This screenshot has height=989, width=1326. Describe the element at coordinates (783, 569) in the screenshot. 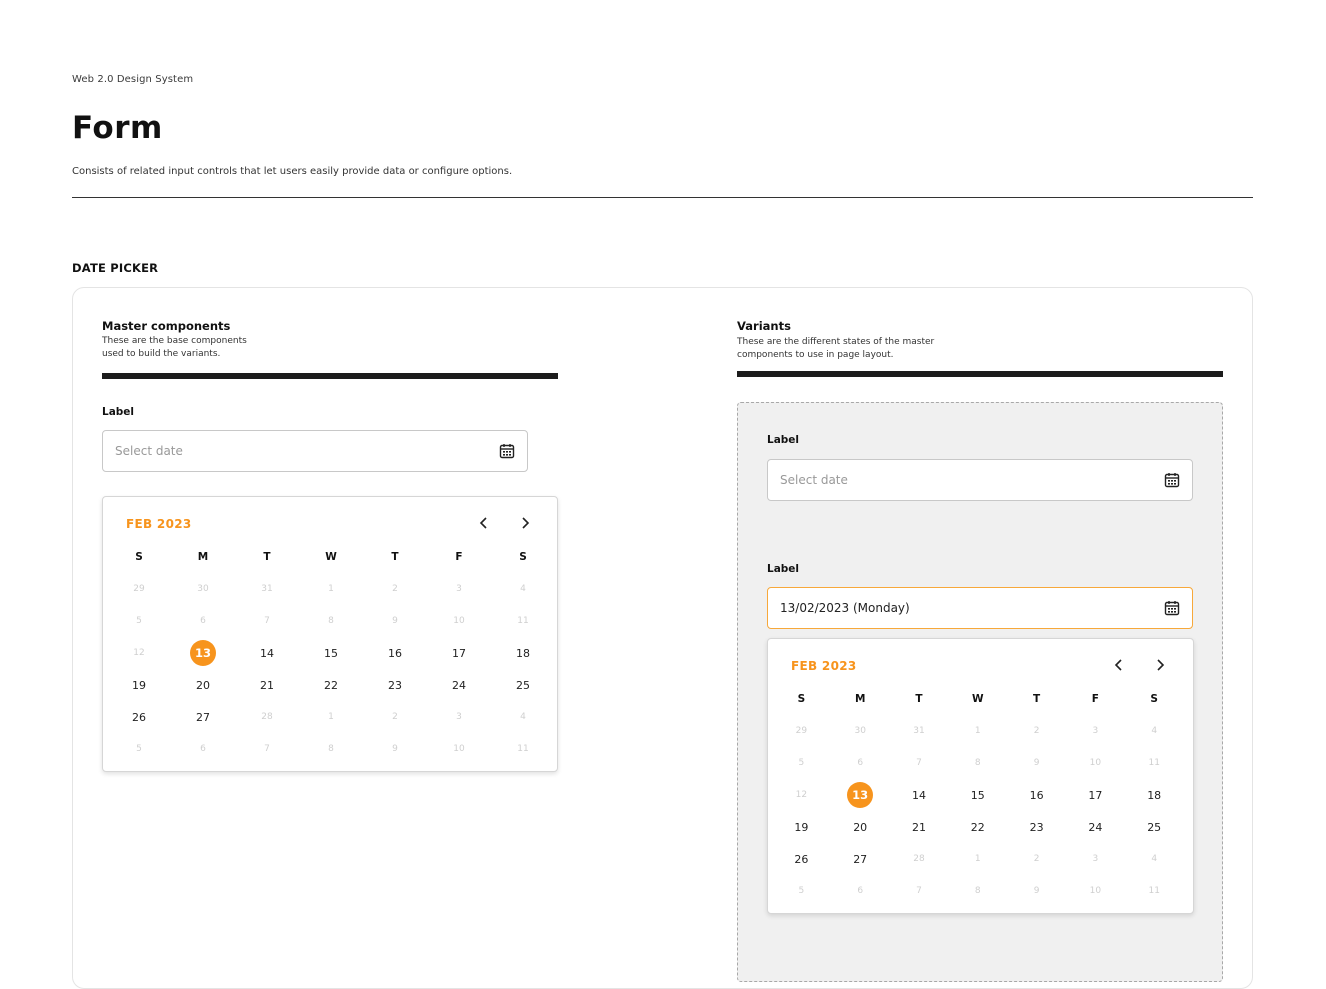

I see `variant2-field-label: Label` at that location.